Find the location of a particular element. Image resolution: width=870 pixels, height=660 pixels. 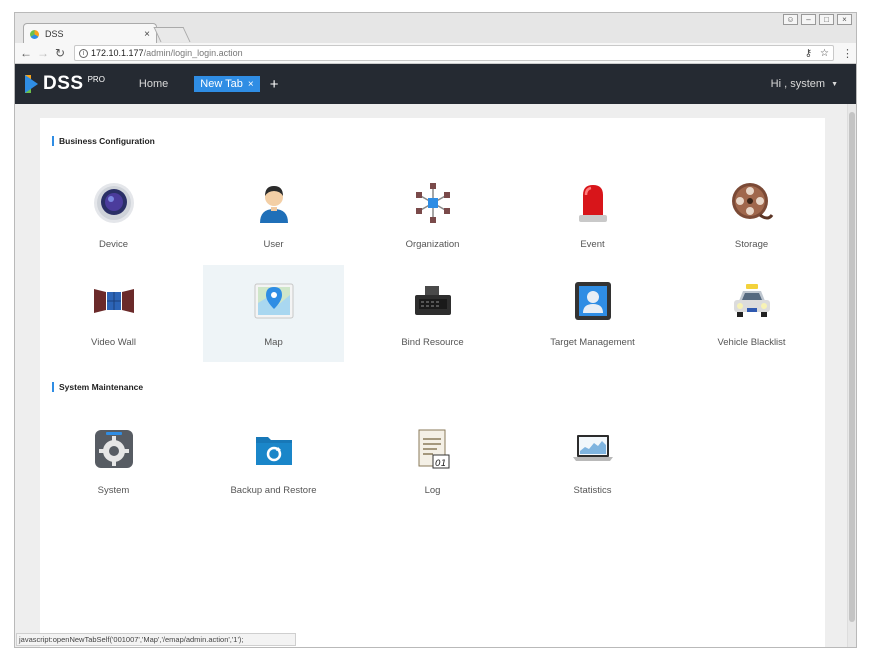

tile-device: Device is located at coordinates (113, 215).